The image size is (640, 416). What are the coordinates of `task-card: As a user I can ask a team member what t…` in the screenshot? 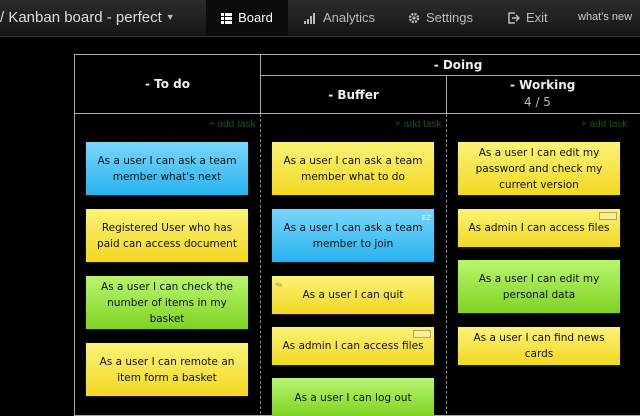 It's located at (353, 168).